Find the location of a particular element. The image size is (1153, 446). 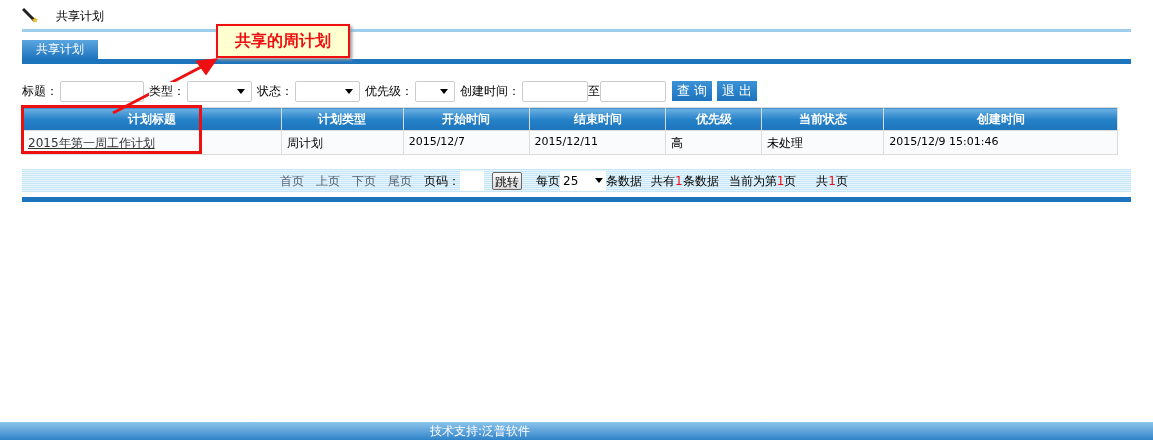

footer-text: 技术支持:泛普软件 is located at coordinates (480, 431).